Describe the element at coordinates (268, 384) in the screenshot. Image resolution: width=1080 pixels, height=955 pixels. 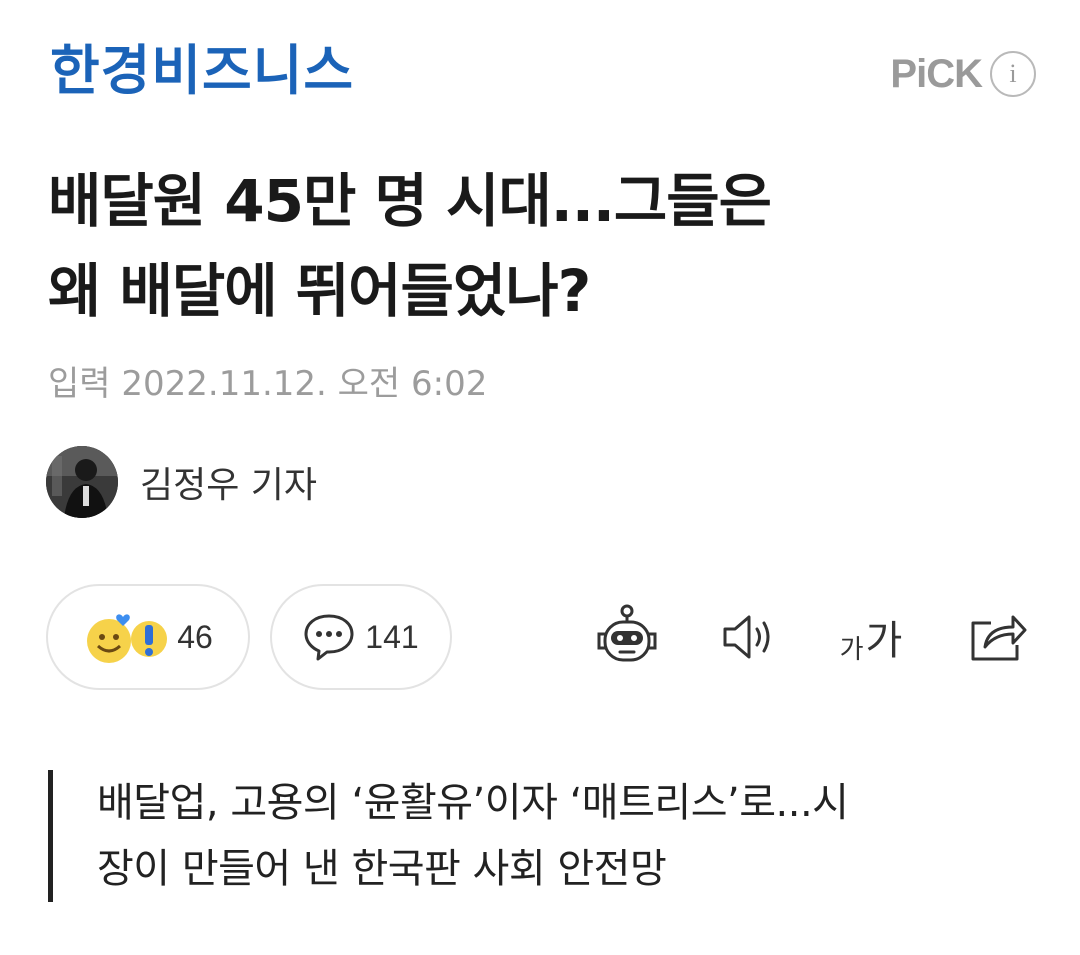
I see `publish-date: 입력 2022.11.12. 오전 6:02` at that location.